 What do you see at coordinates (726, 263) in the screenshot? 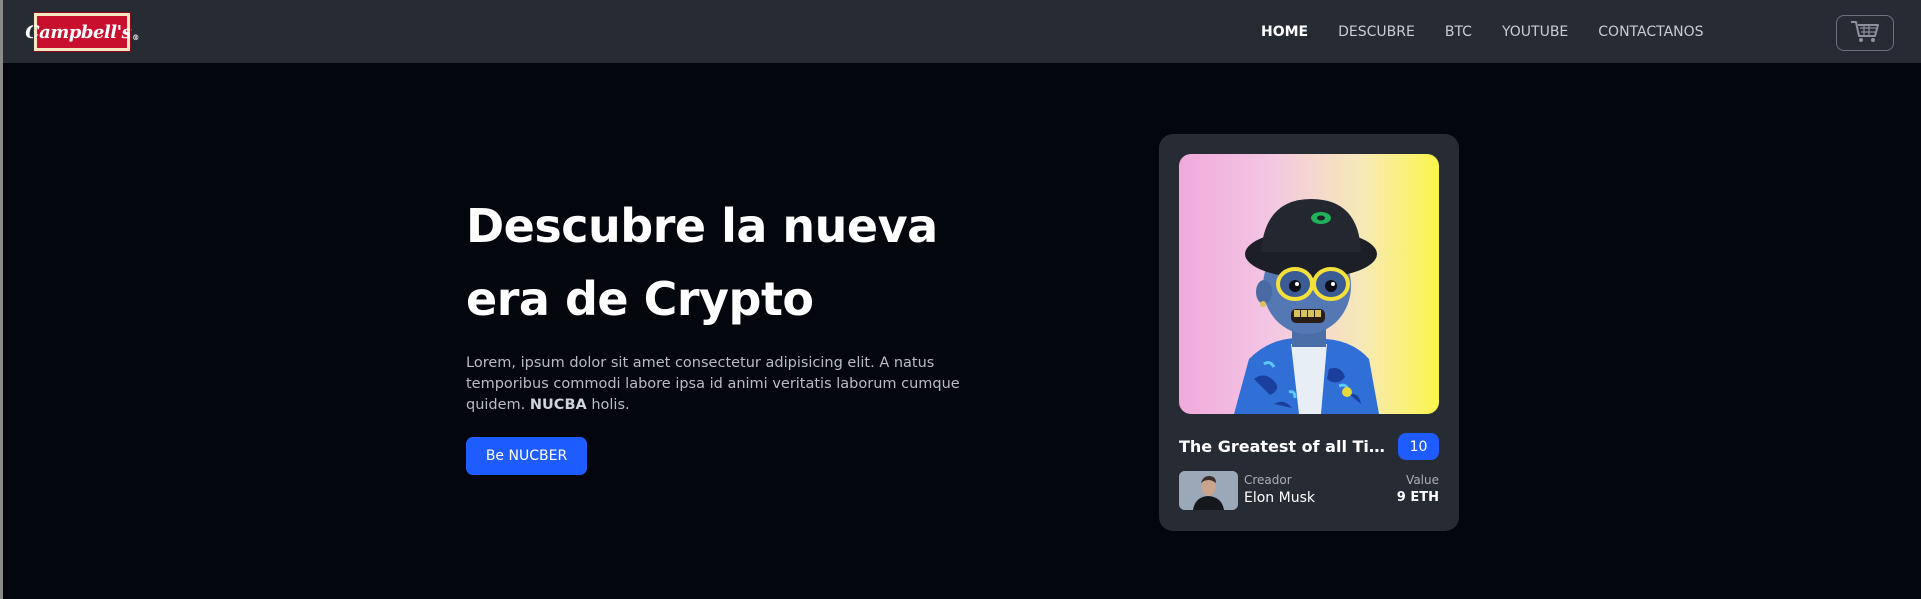
I see `hero-title: Descubre la nueva era de Crypto` at bounding box center [726, 263].